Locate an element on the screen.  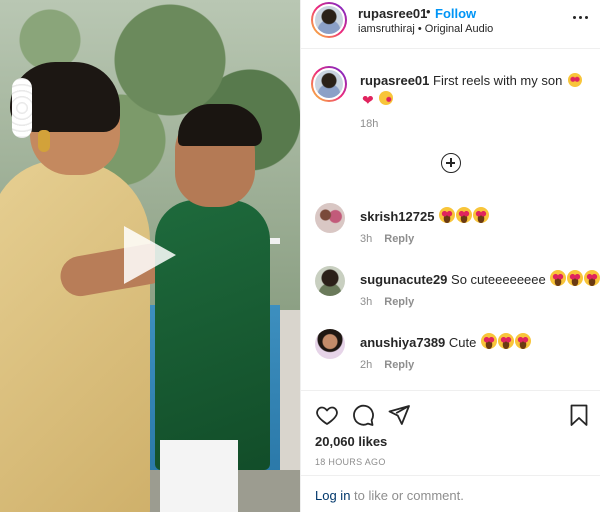
comment-body: Cute is located at coordinates (462, 342).